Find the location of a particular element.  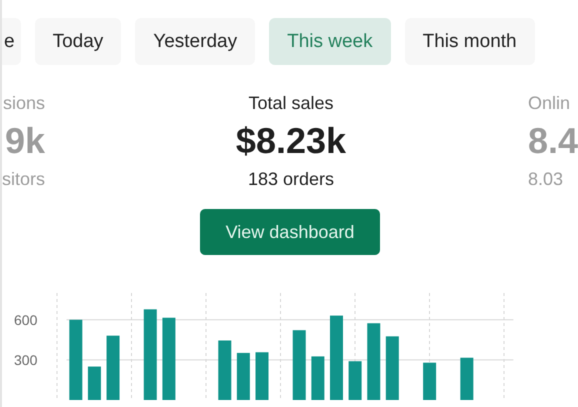

y-axis-label: 600 is located at coordinates (26, 320).